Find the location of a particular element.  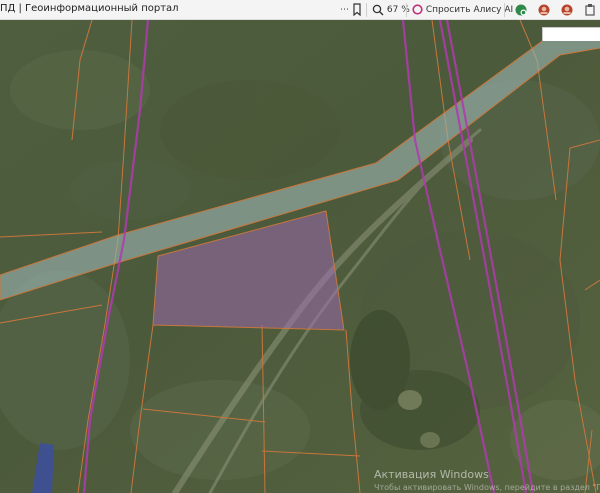

zoom-control: 67 % is located at coordinates (391, 10).